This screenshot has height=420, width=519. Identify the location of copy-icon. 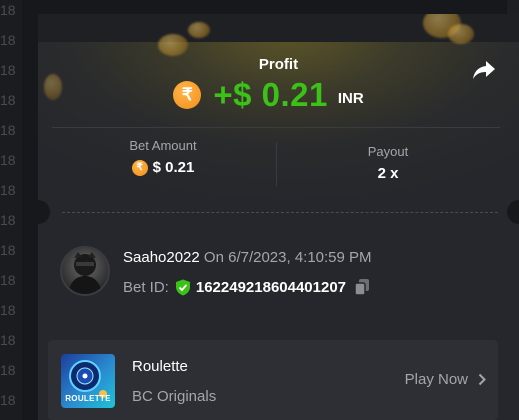
(362, 287).